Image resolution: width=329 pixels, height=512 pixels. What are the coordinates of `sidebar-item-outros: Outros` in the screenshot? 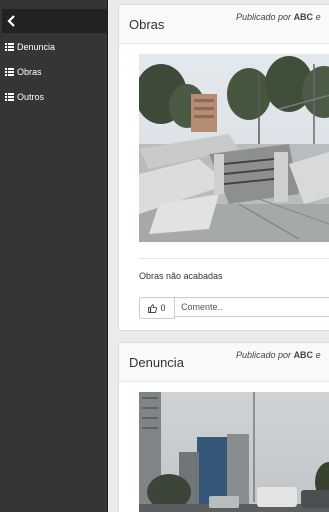 It's located at (24, 97).